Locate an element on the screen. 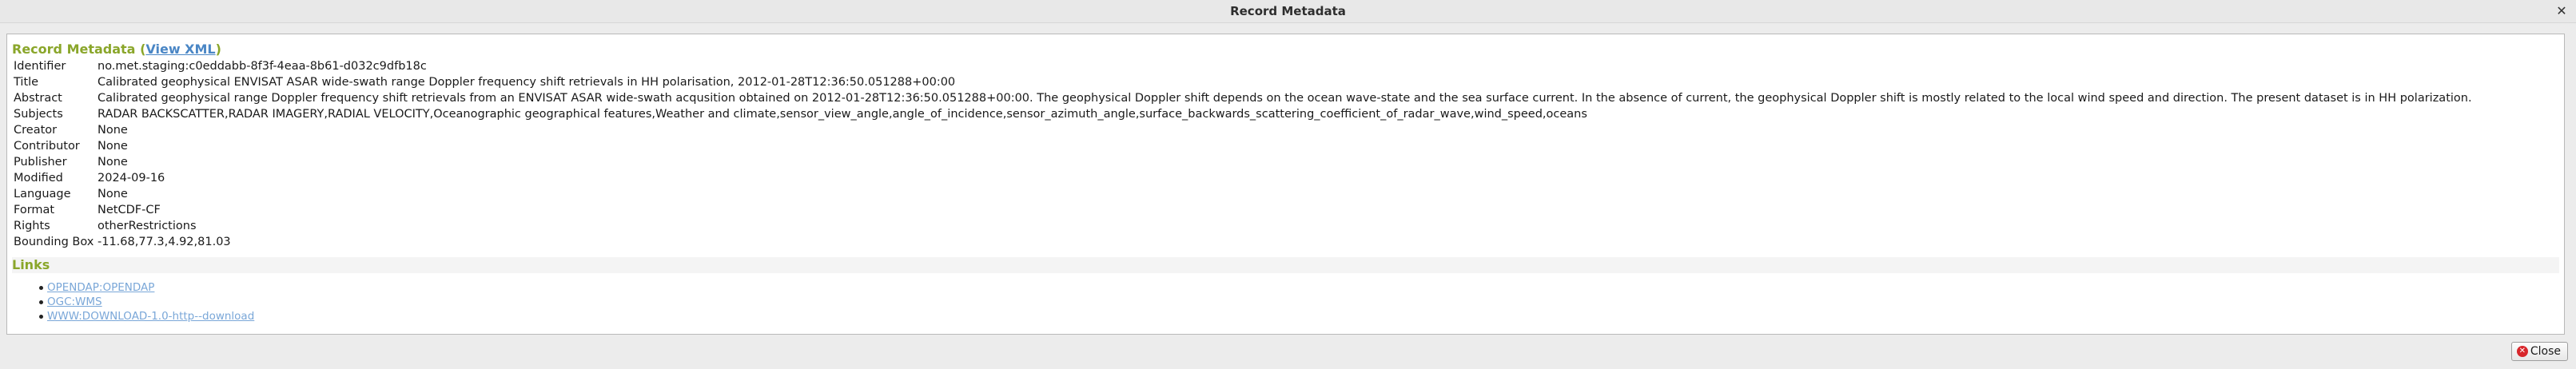  list-item: OGC:WMS is located at coordinates (1299, 302).